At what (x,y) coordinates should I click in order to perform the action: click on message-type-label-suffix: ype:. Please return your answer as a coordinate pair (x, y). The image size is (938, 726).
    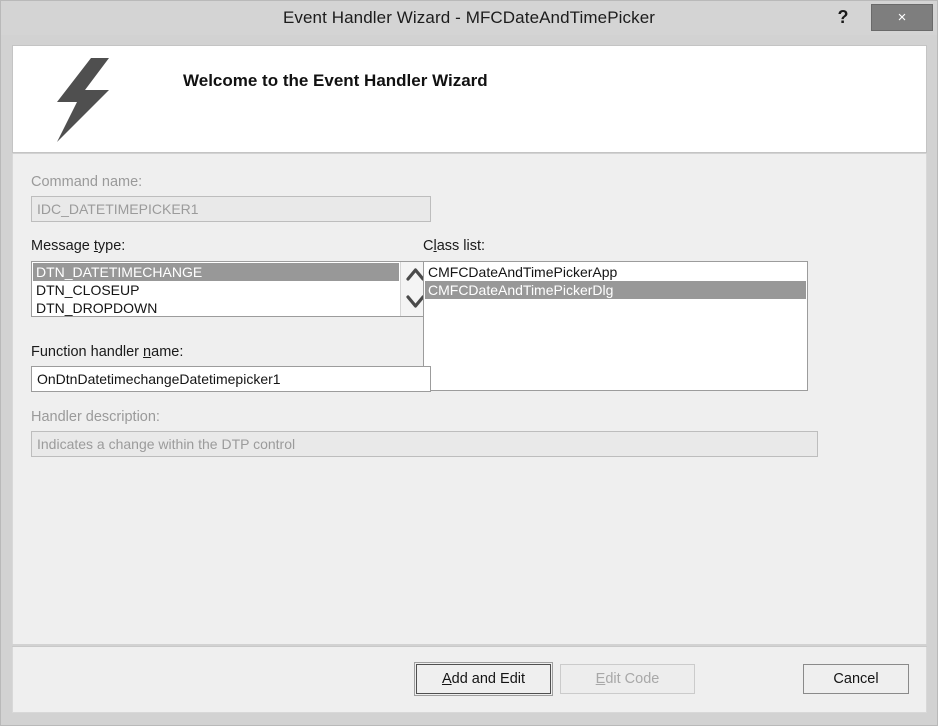
    Looking at the image, I should click on (111, 246).